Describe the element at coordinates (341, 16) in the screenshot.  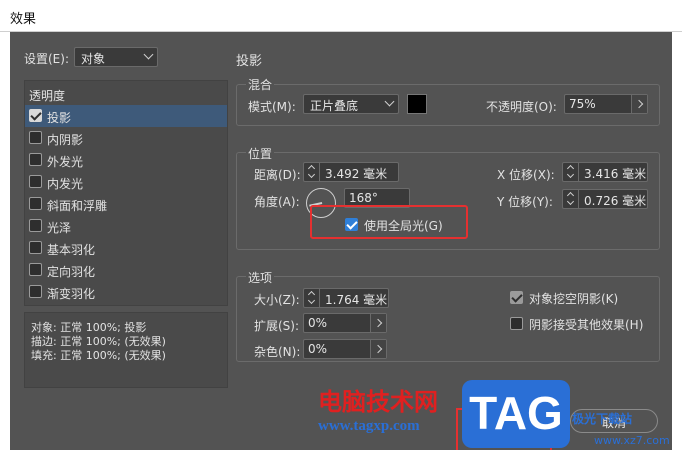
I see `window-title-bar: 效果` at that location.